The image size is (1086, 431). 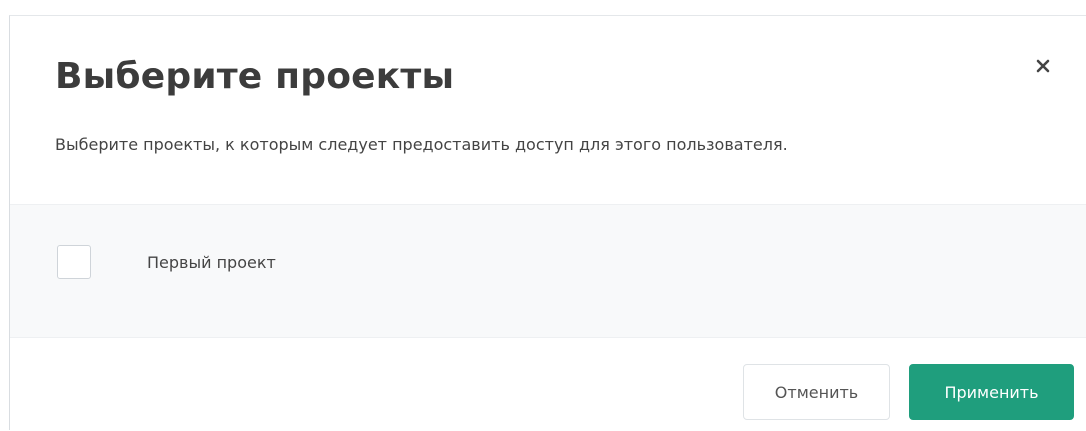 I want to click on list-item: Первый проект, so click(x=166, y=262).